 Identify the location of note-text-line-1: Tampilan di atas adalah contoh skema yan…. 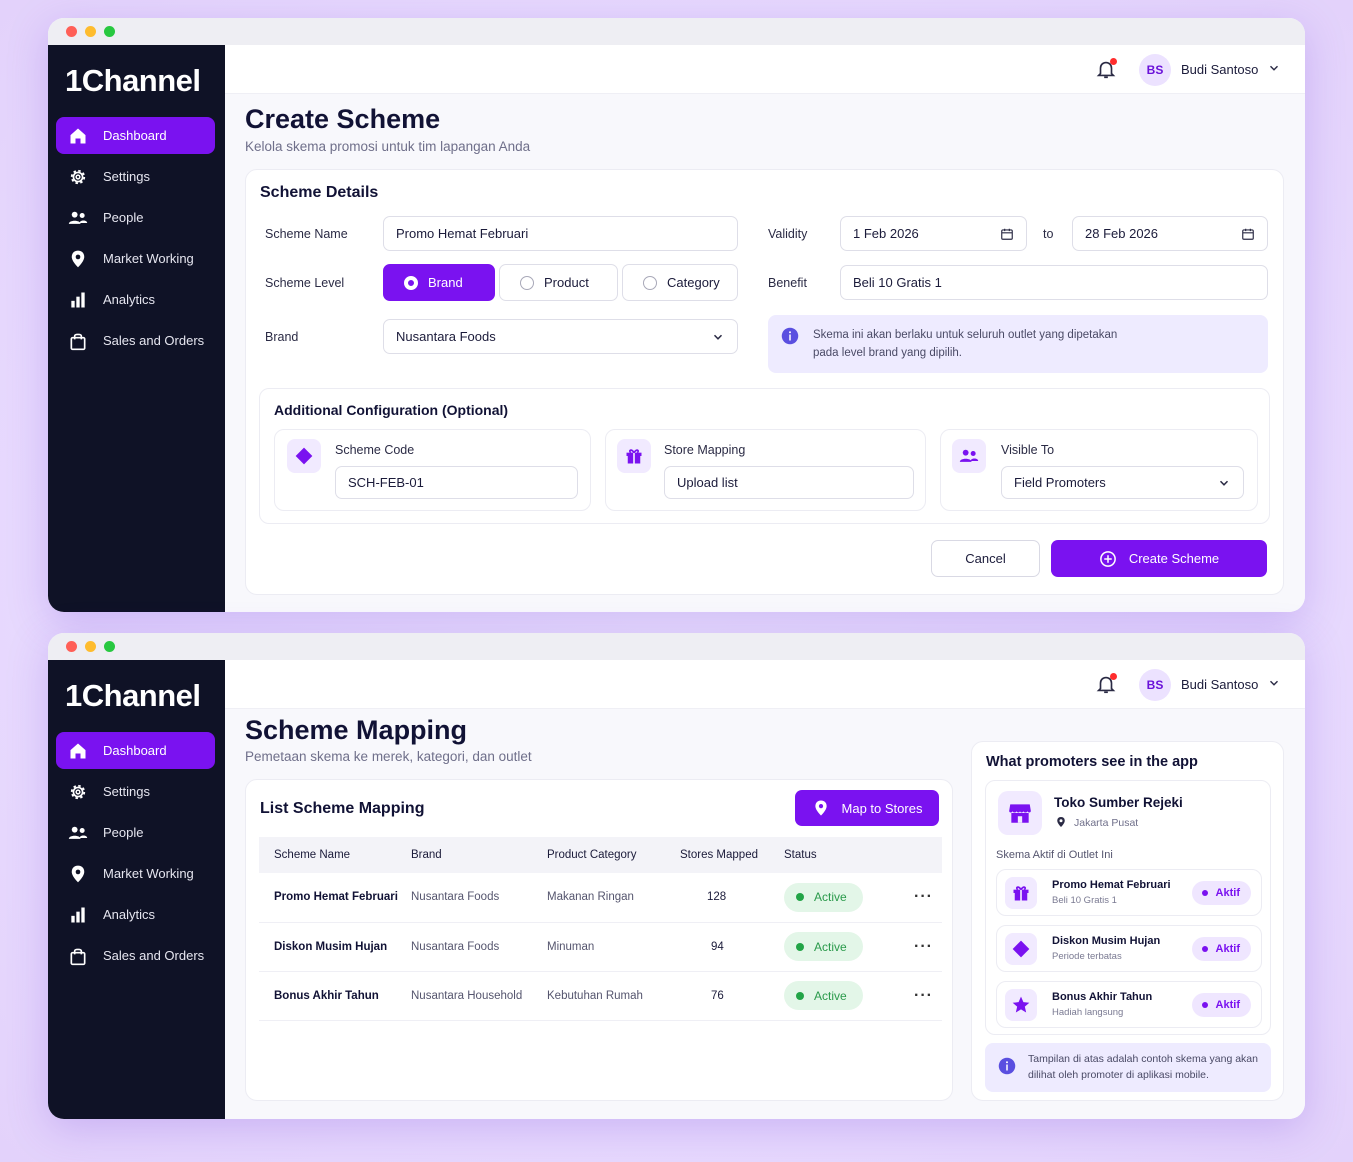
(1143, 1059).